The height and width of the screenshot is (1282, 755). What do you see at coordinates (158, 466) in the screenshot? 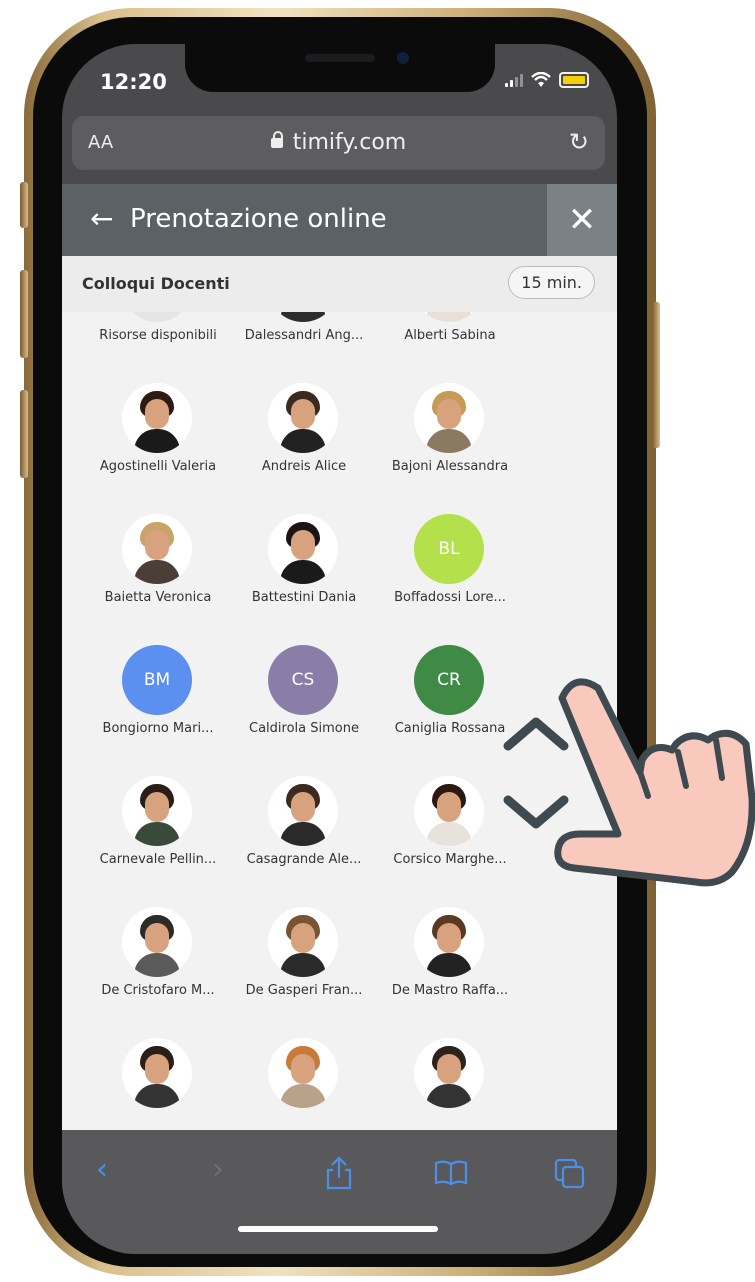
I see `resource-name: Agostinelli Valeria` at bounding box center [158, 466].